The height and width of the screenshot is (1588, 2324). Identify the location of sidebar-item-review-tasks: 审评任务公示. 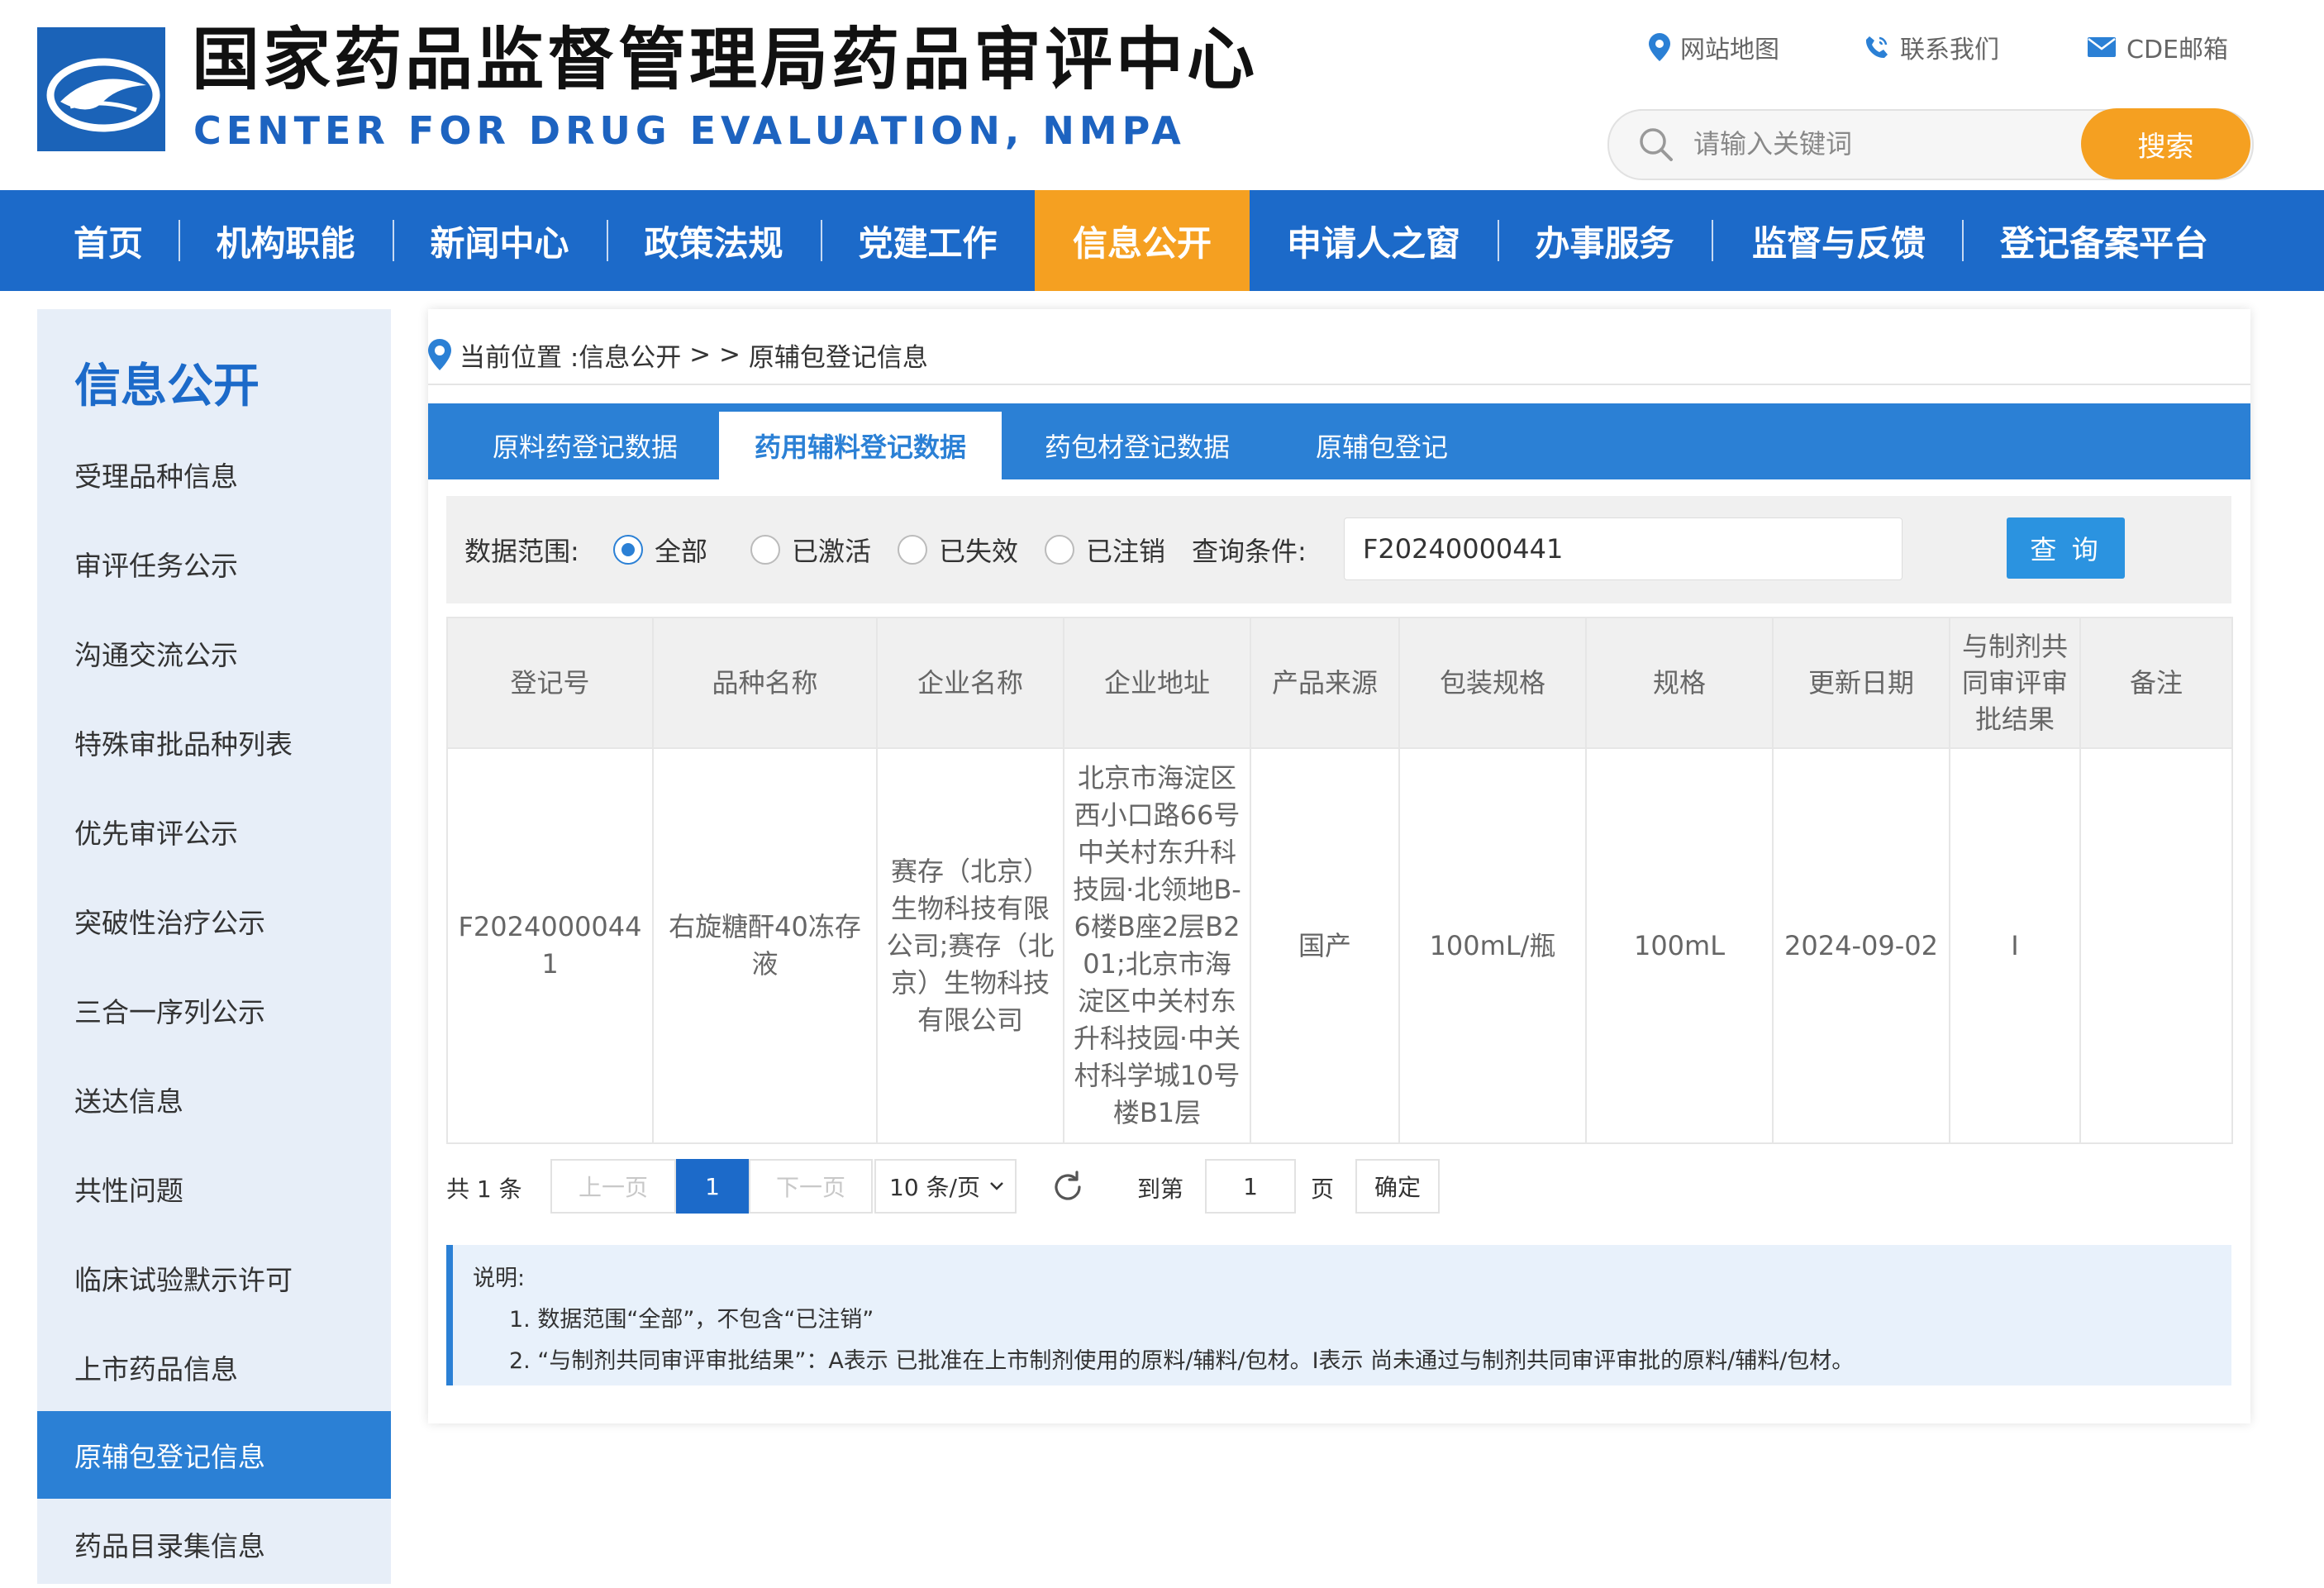
(214, 564).